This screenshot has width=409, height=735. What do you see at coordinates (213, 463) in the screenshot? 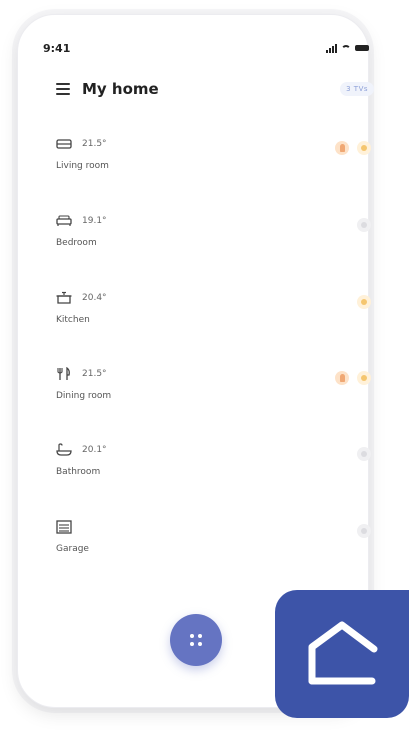
I see `room-card-bathroom: 20.1° Bathroom` at bounding box center [213, 463].